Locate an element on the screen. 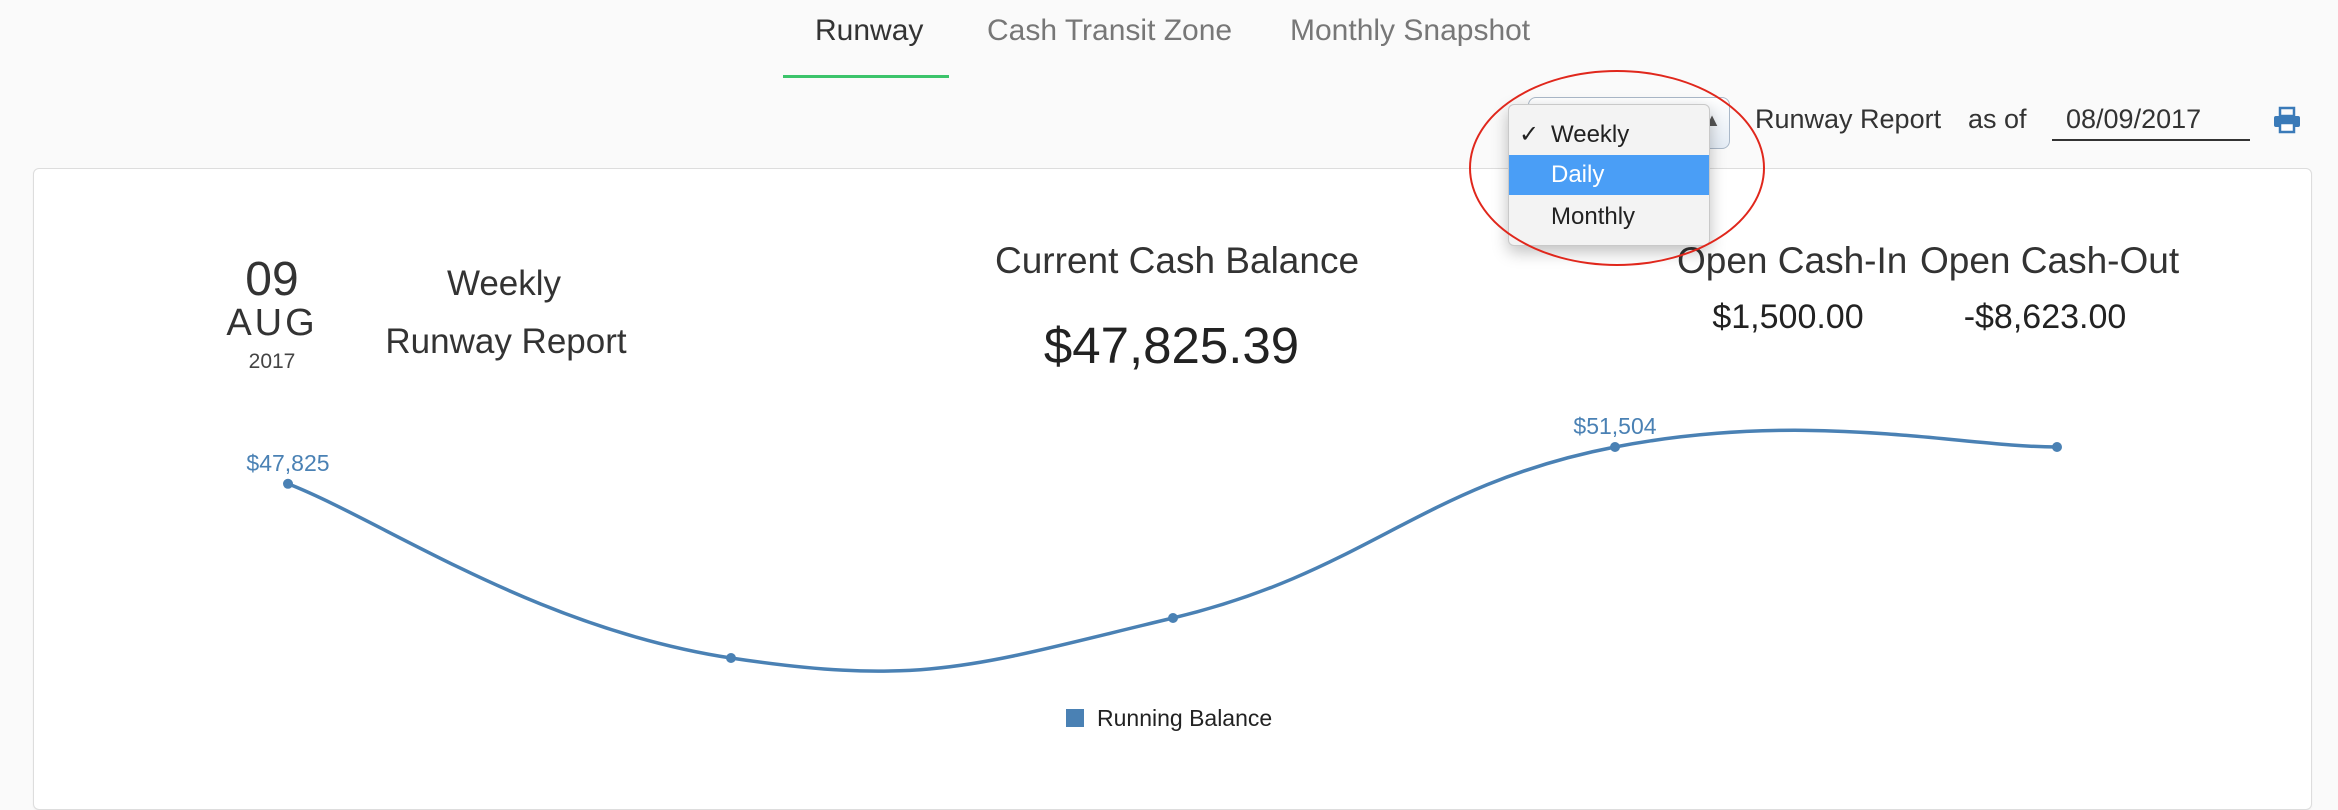 The width and height of the screenshot is (2338, 810). data-label: $47,825 is located at coordinates (287, 463).